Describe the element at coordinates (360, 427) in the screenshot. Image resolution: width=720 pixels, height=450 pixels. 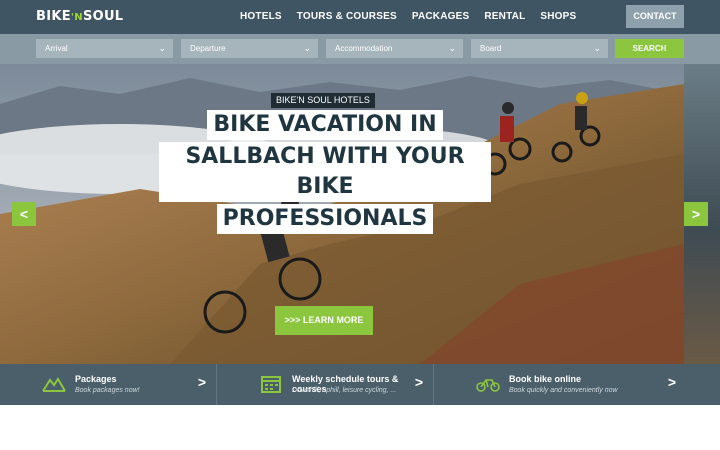
I see `page-content-area` at that location.